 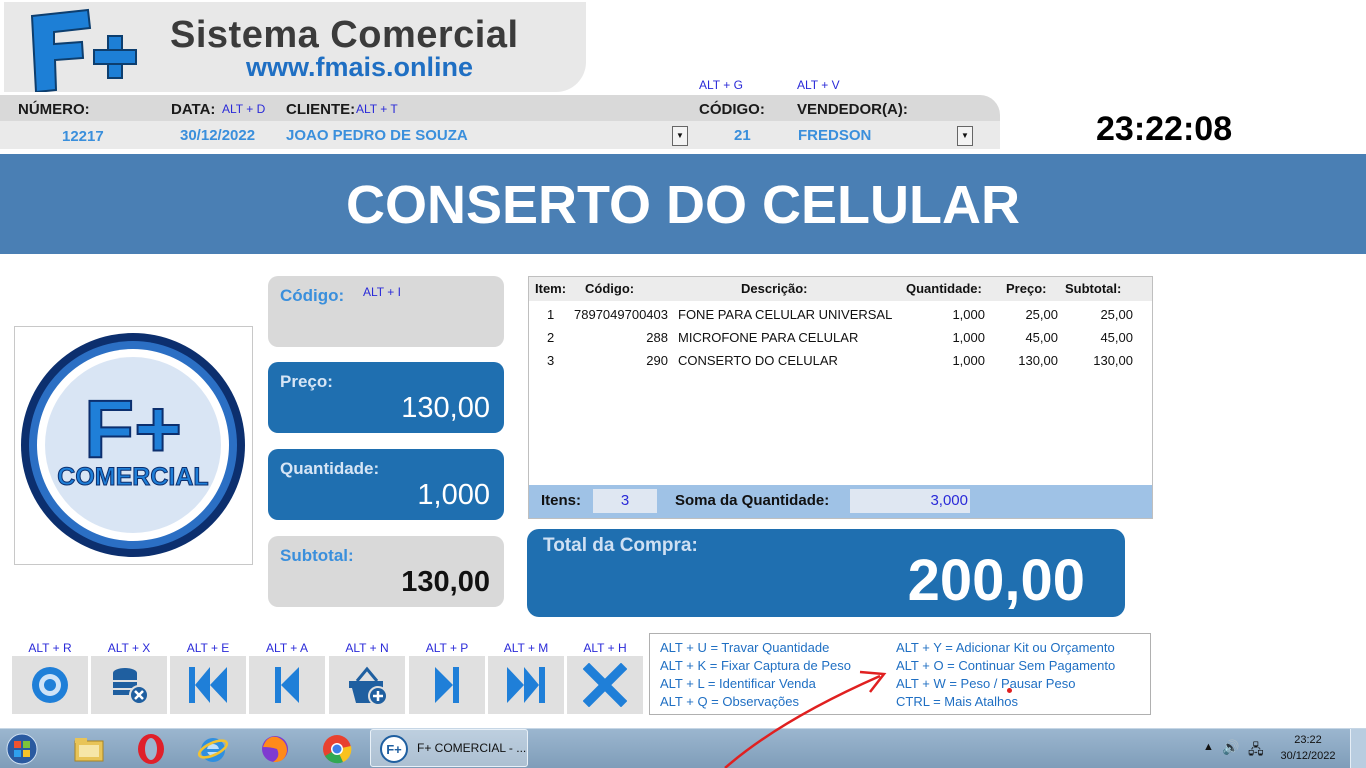 What do you see at coordinates (317, 555) in the screenshot?
I see `subtotal-label: Subtotal:` at bounding box center [317, 555].